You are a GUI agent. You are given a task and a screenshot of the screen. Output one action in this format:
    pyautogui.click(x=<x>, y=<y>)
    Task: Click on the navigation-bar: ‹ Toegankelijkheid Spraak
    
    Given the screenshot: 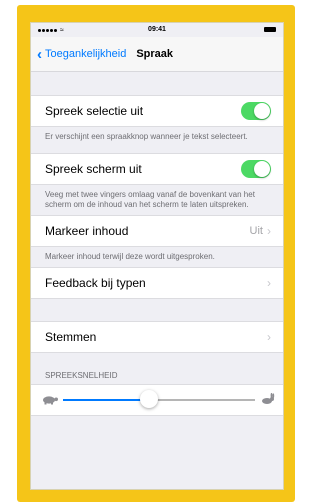 What is the action you would take?
    pyautogui.click(x=157, y=54)
    